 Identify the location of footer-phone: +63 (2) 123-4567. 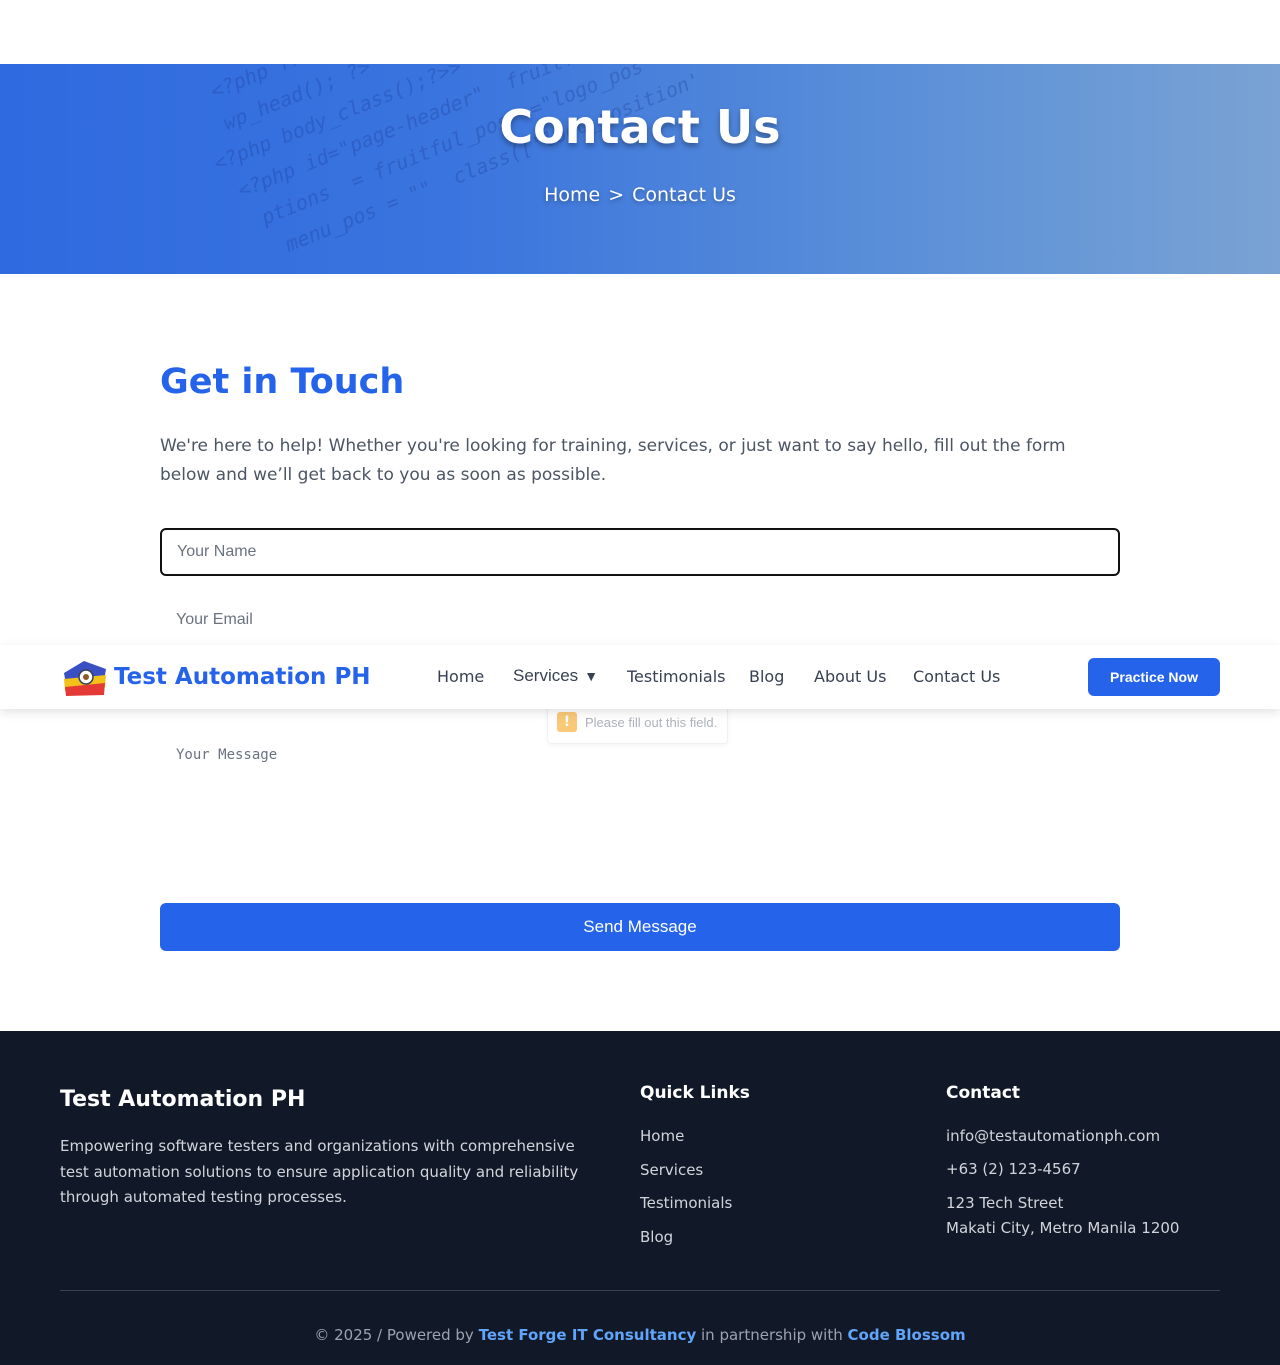
(1013, 1169).